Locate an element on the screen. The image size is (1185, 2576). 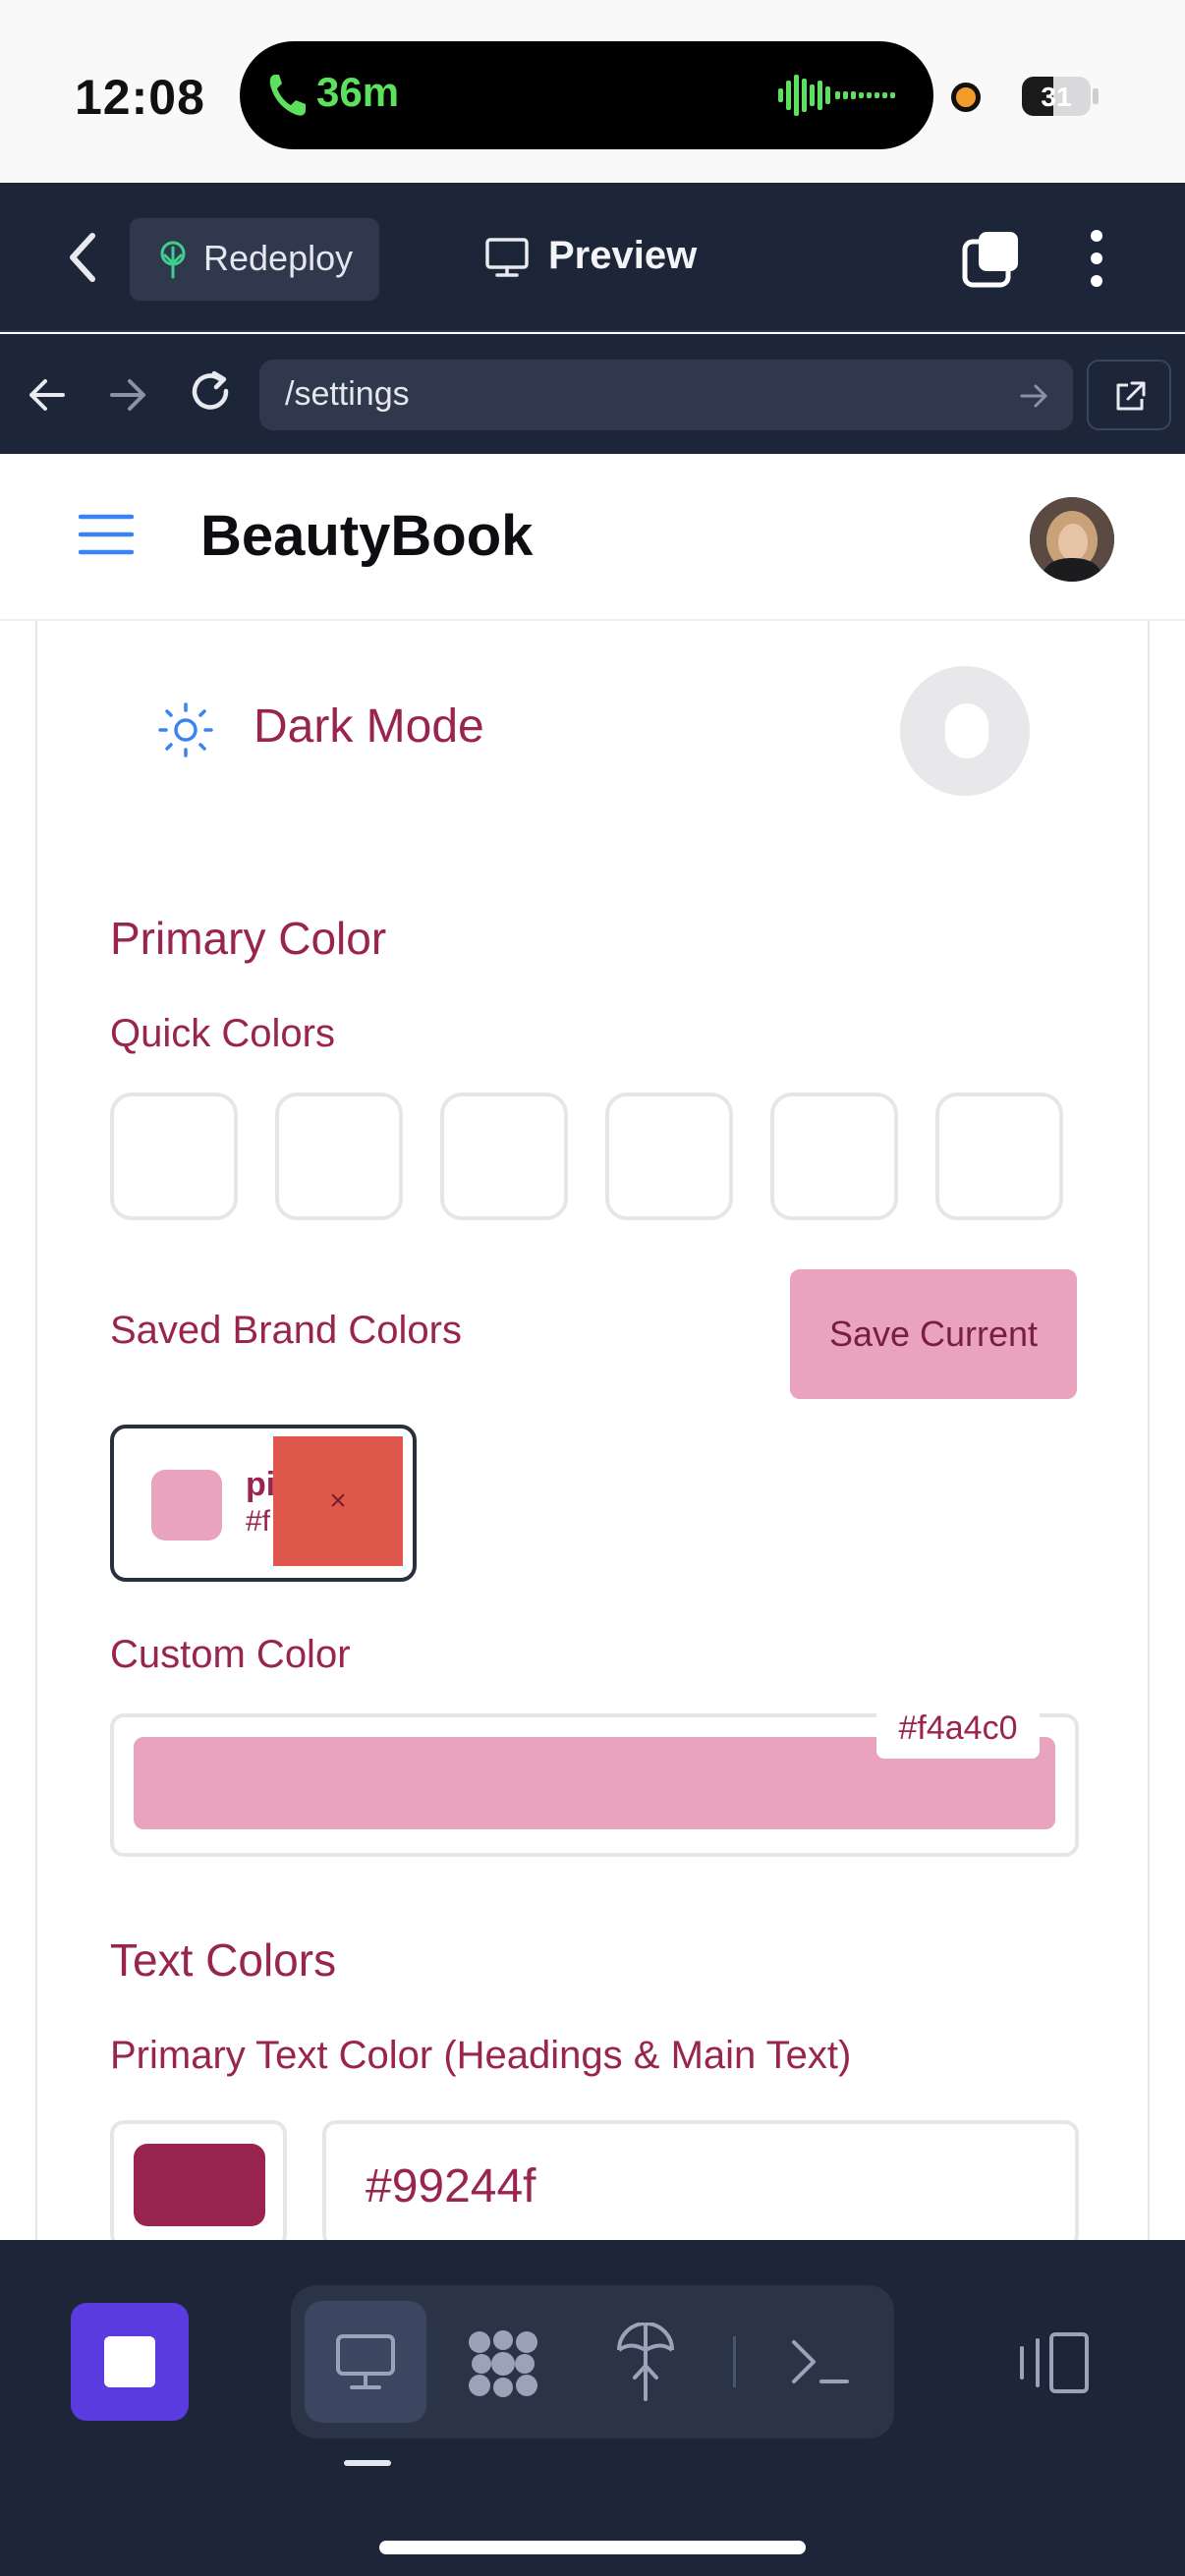
battery-cap is located at coordinates (1096, 96).